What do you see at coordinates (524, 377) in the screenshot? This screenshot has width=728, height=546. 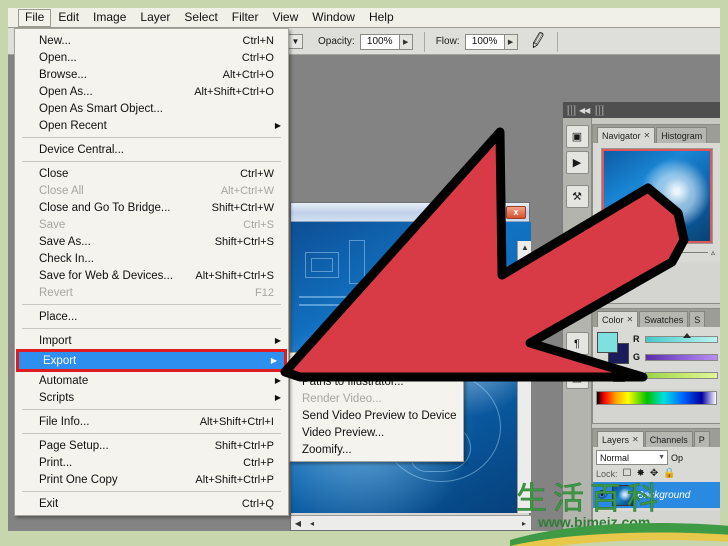 I see `vertical-scrollbar: ▲ ▼` at bounding box center [524, 377].